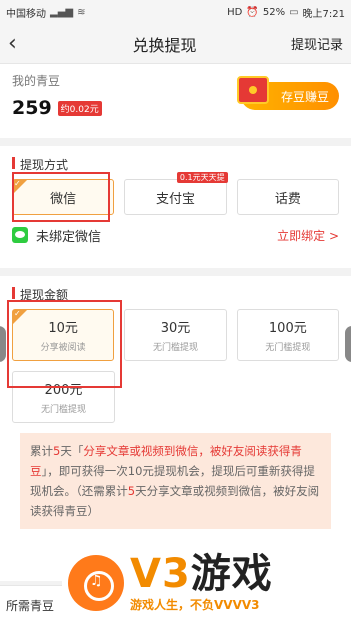  I want to click on notice-text: 累计, so click(41, 451).